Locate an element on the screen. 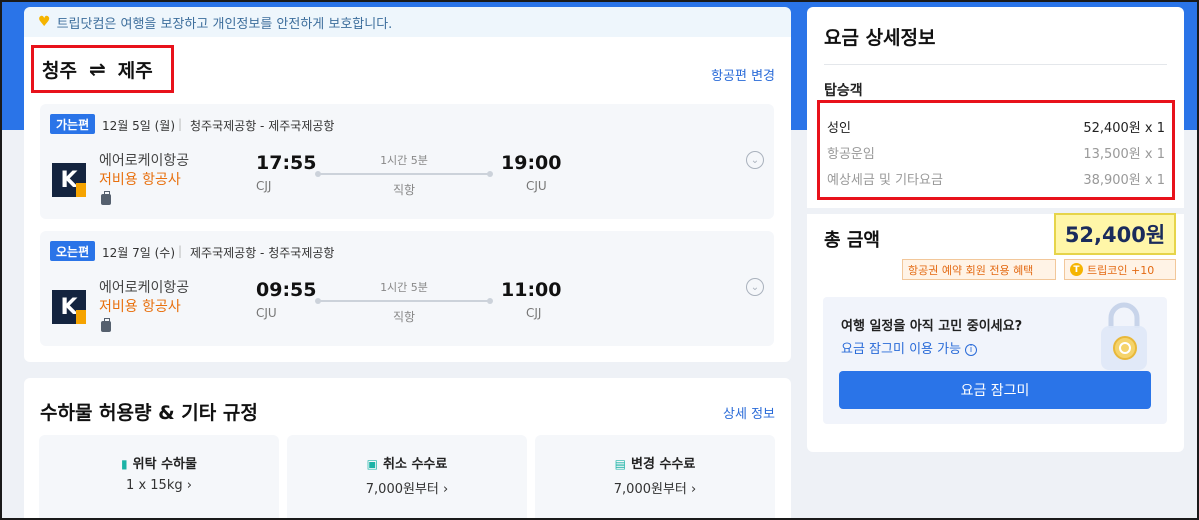 Image resolution: width=1199 pixels, height=520 pixels. leg-airports: 청주국제공항 - 제주국제공항 is located at coordinates (262, 126).